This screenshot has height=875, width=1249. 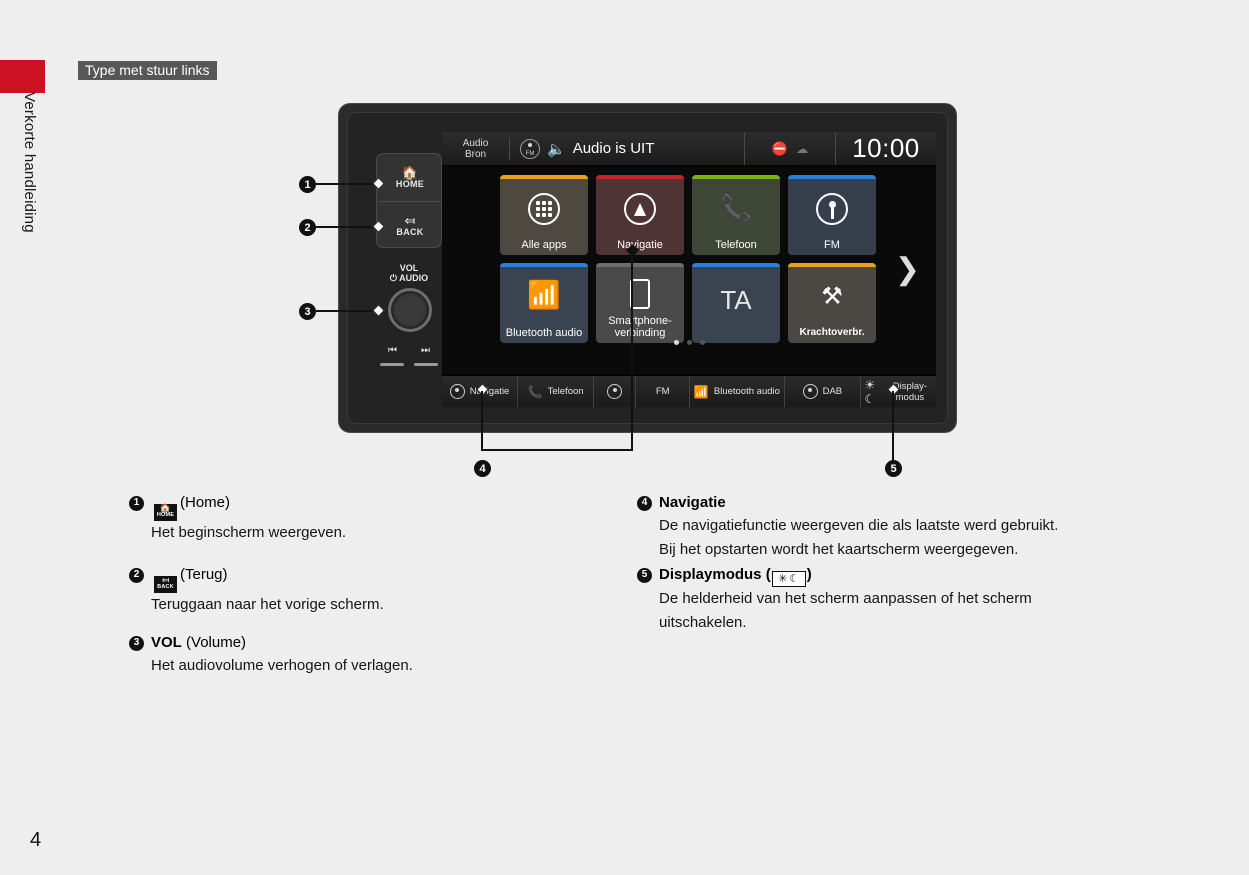 I want to click on page-title: Type met stuur links, so click(x=147, y=70).